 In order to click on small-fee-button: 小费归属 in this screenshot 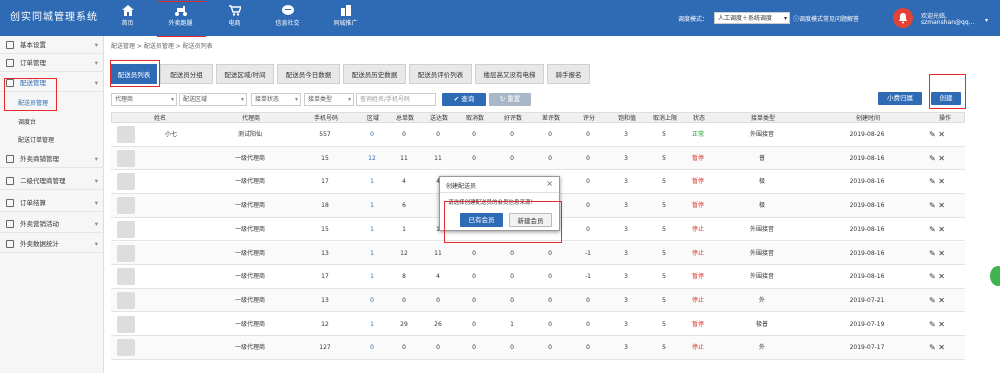, I will do `click(900, 98)`.